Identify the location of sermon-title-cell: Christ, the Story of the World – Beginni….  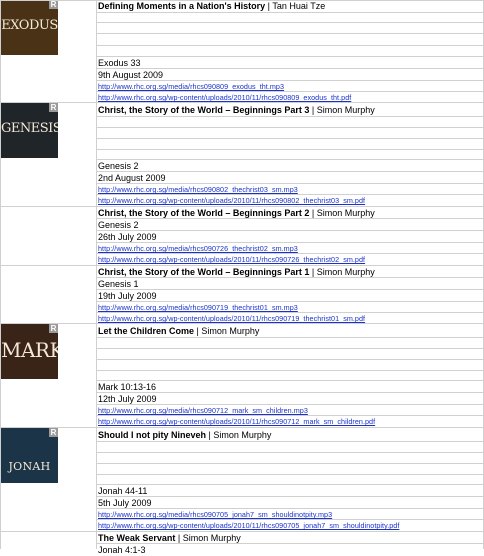
(290, 110).